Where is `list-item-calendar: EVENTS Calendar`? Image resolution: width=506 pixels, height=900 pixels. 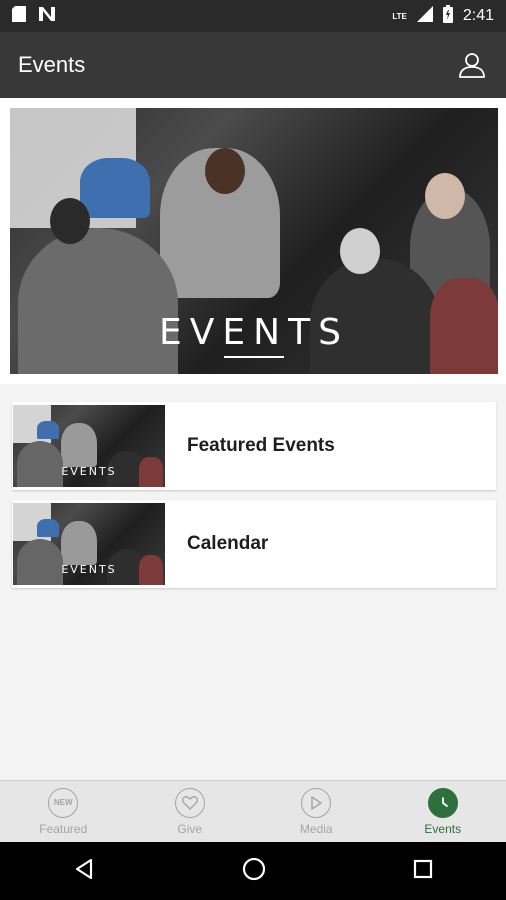 list-item-calendar: EVENTS Calendar is located at coordinates (254, 544).